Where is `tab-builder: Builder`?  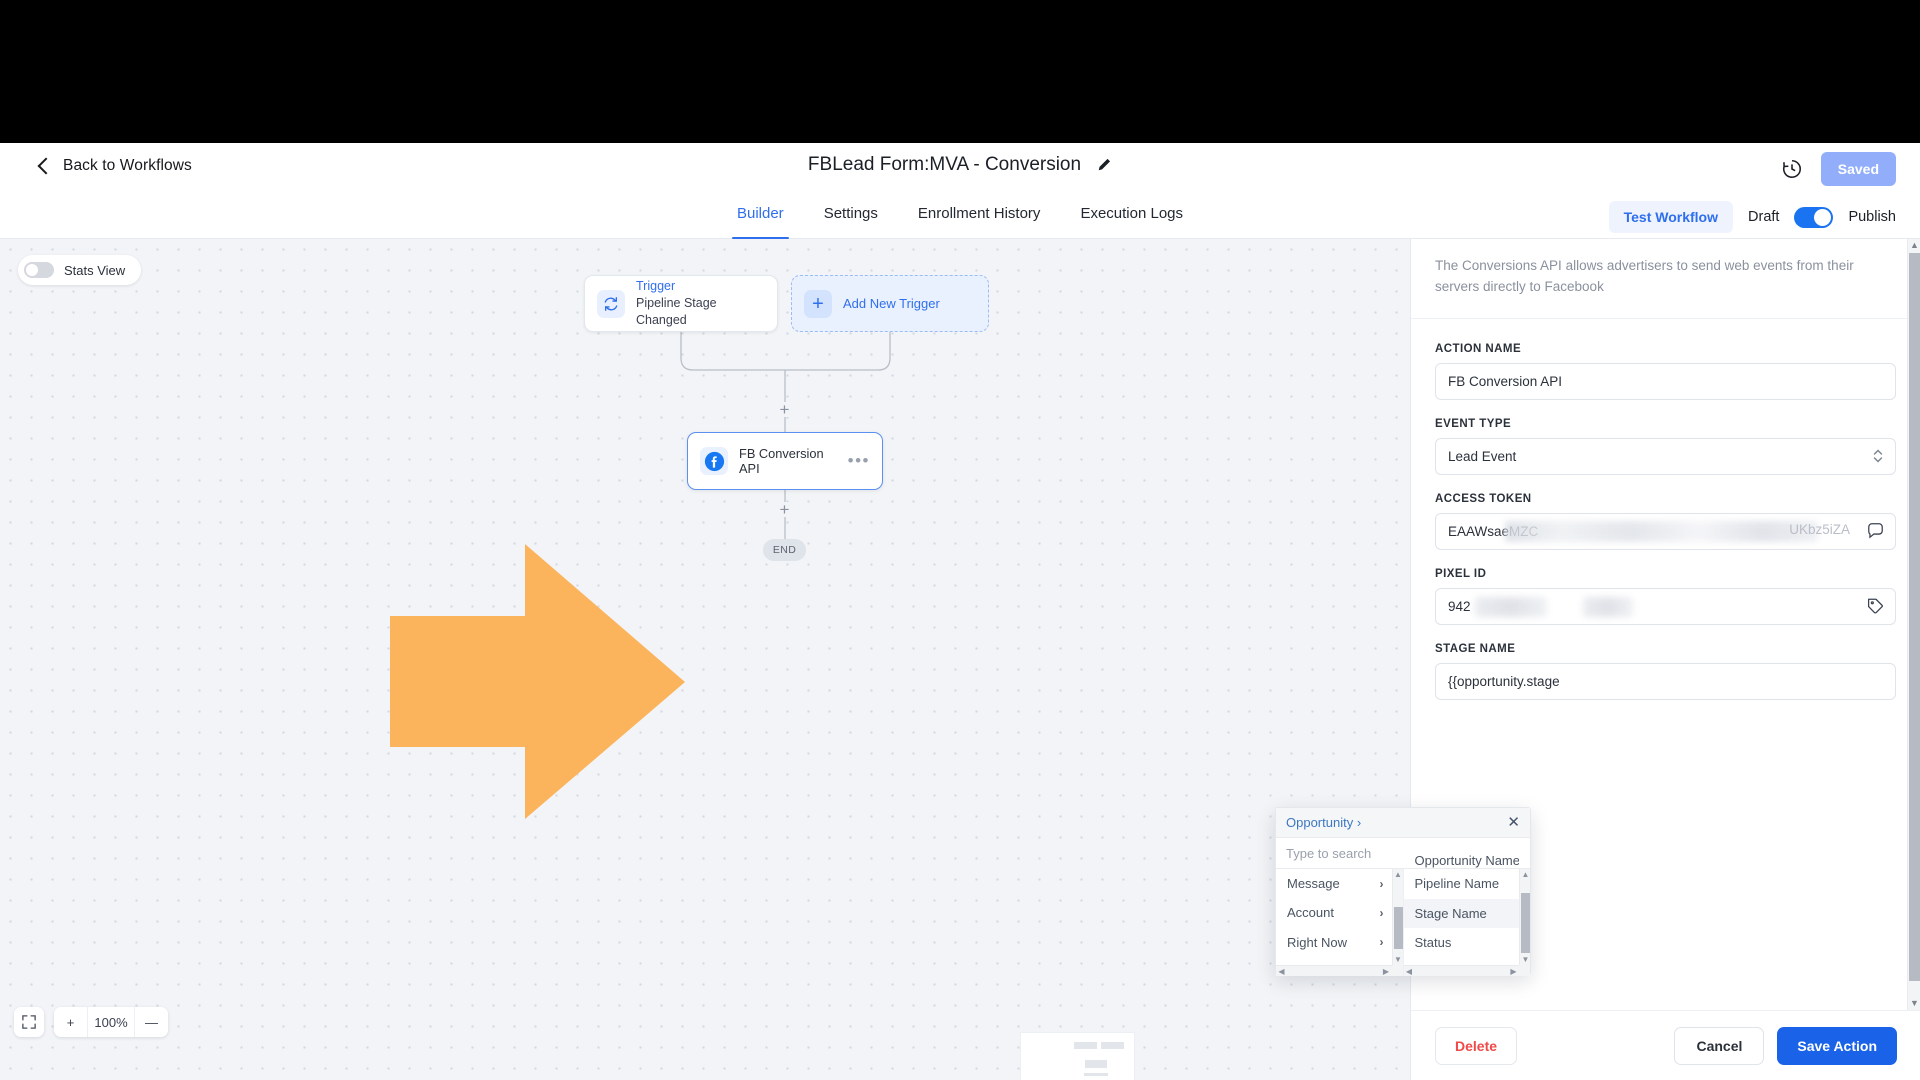 tab-builder: Builder is located at coordinates (760, 217).